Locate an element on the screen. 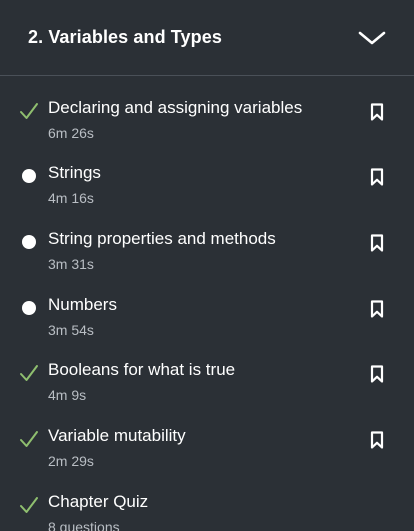 Image resolution: width=414 pixels, height=531 pixels. lesson-title: String properties and methods is located at coordinates (162, 238).